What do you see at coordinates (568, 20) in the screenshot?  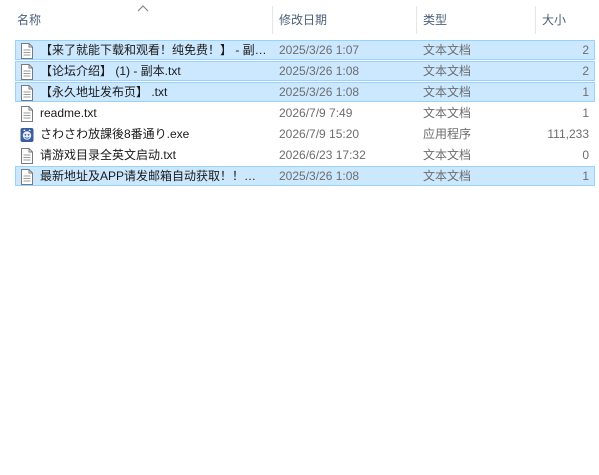 I see `column-header-size: 大小` at bounding box center [568, 20].